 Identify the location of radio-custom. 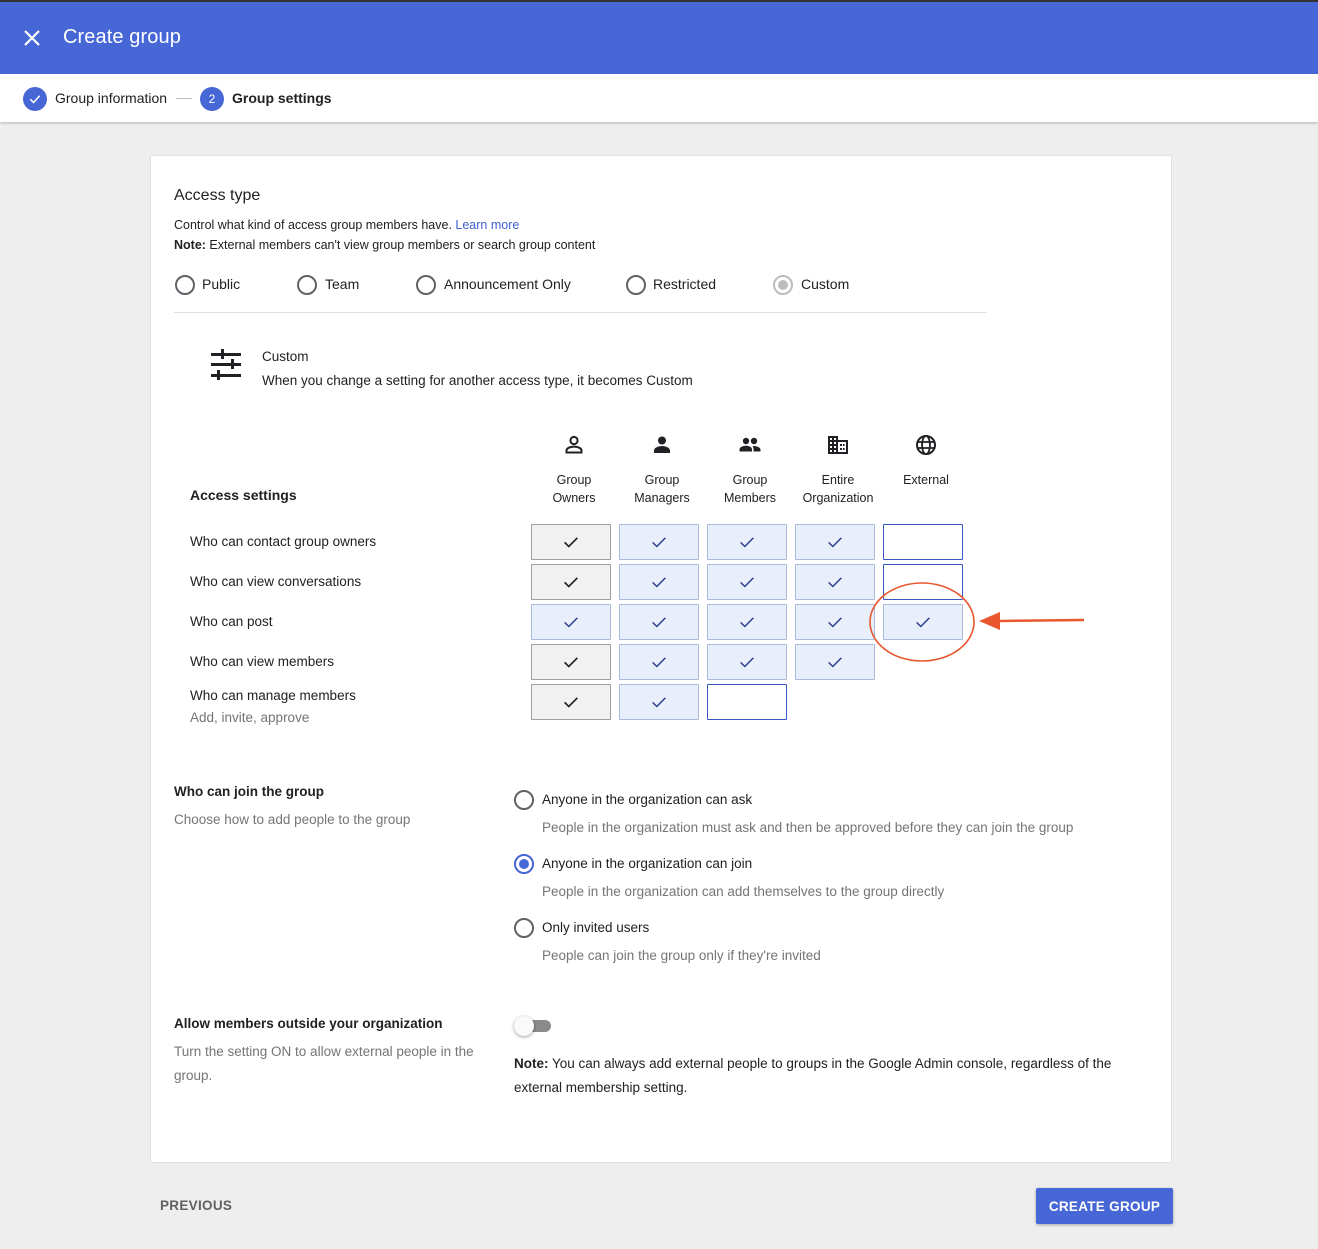
(783, 285).